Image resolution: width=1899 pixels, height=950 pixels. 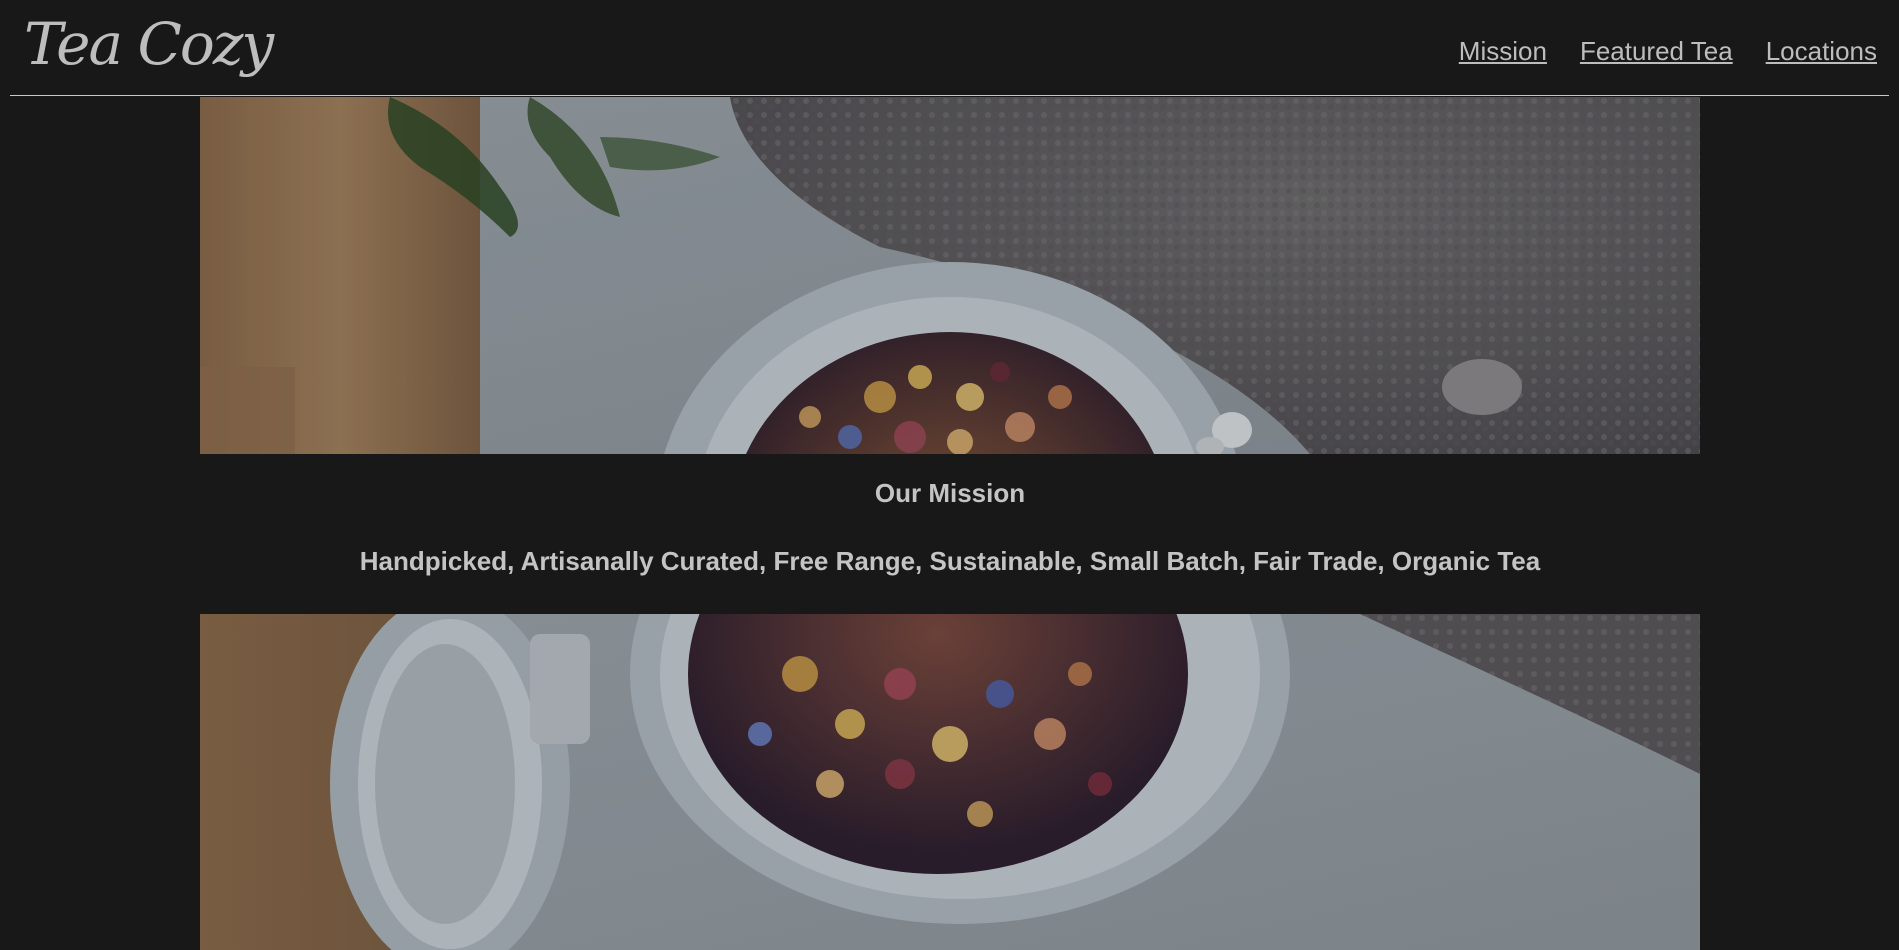 I want to click on nav-link-locations: Locations, so click(x=1821, y=51).